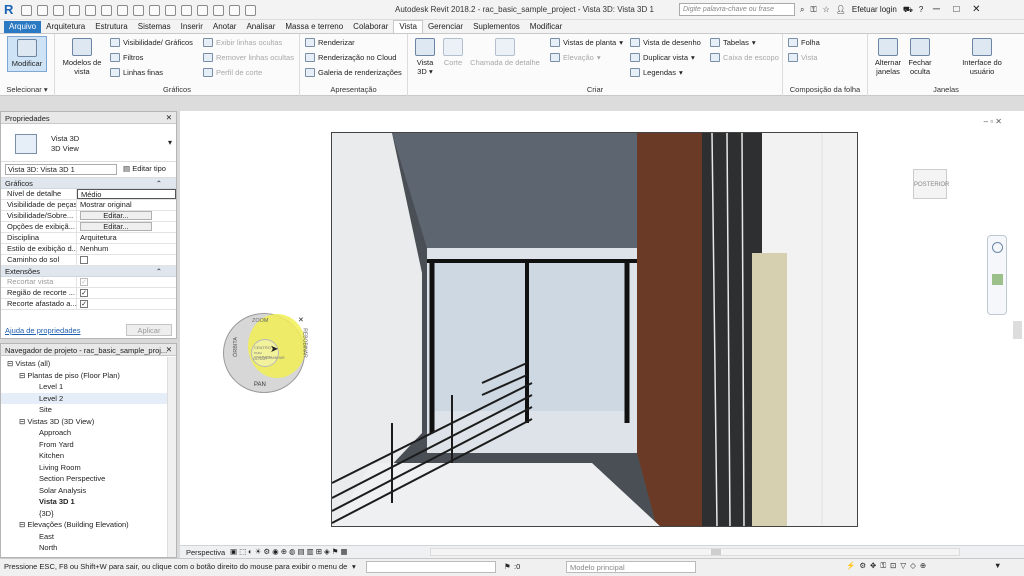  I want to click on zoom-icon, so click(997, 279).